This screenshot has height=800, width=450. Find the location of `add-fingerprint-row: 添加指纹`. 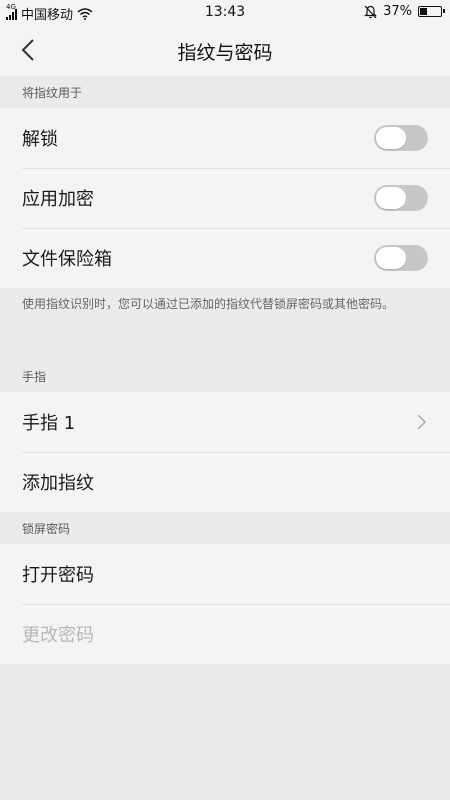

add-fingerprint-row: 添加指纹 is located at coordinates (225, 482).